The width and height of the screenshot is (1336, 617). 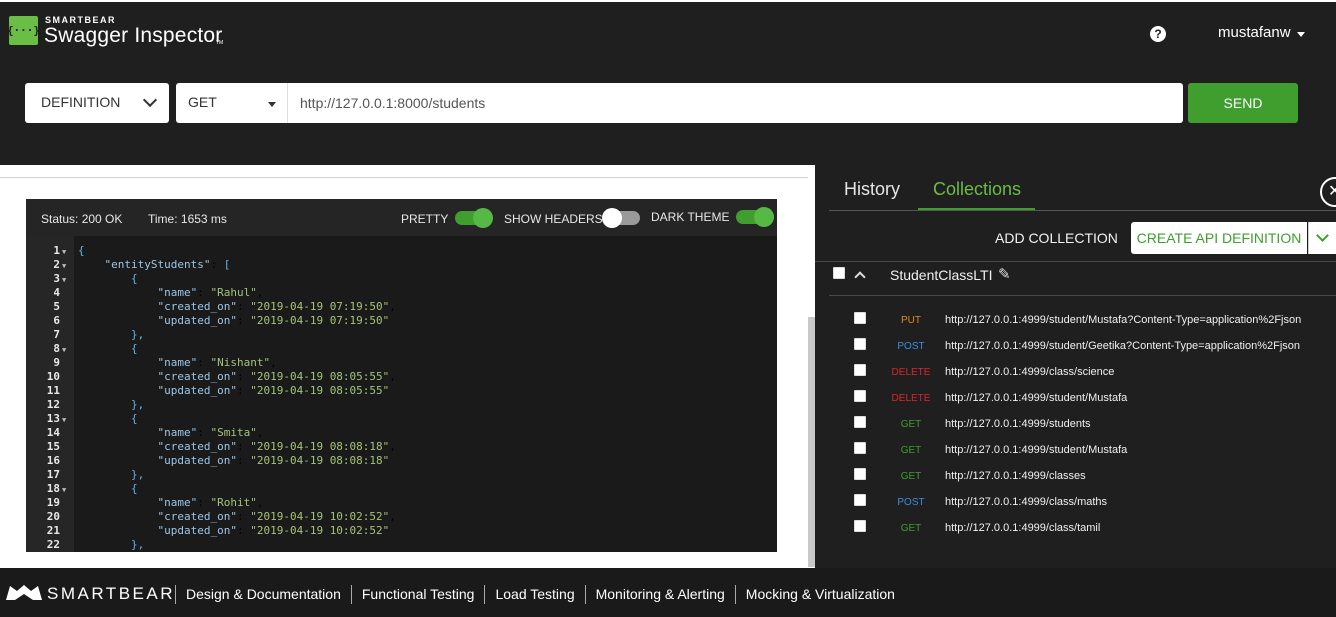 I want to click on definition-dropdown: DEFINITION, so click(x=97, y=103).